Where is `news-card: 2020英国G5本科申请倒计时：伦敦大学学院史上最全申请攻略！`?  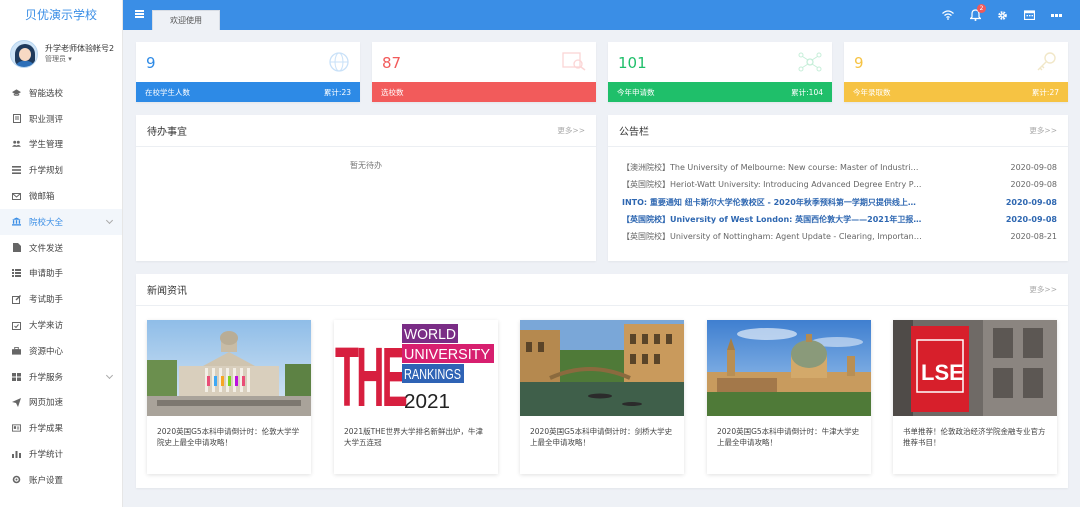 news-card: 2020英国G5本科申请倒计时：伦敦大学学院史上最全申请攻略！ is located at coordinates (229, 397).